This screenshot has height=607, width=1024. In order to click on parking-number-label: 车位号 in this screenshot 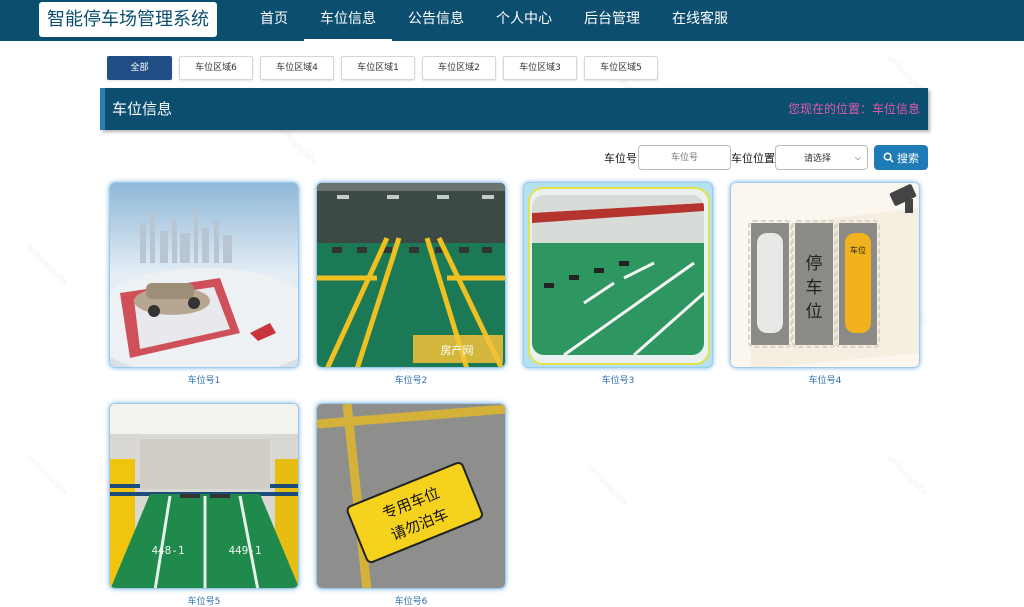, I will do `click(620, 158)`.